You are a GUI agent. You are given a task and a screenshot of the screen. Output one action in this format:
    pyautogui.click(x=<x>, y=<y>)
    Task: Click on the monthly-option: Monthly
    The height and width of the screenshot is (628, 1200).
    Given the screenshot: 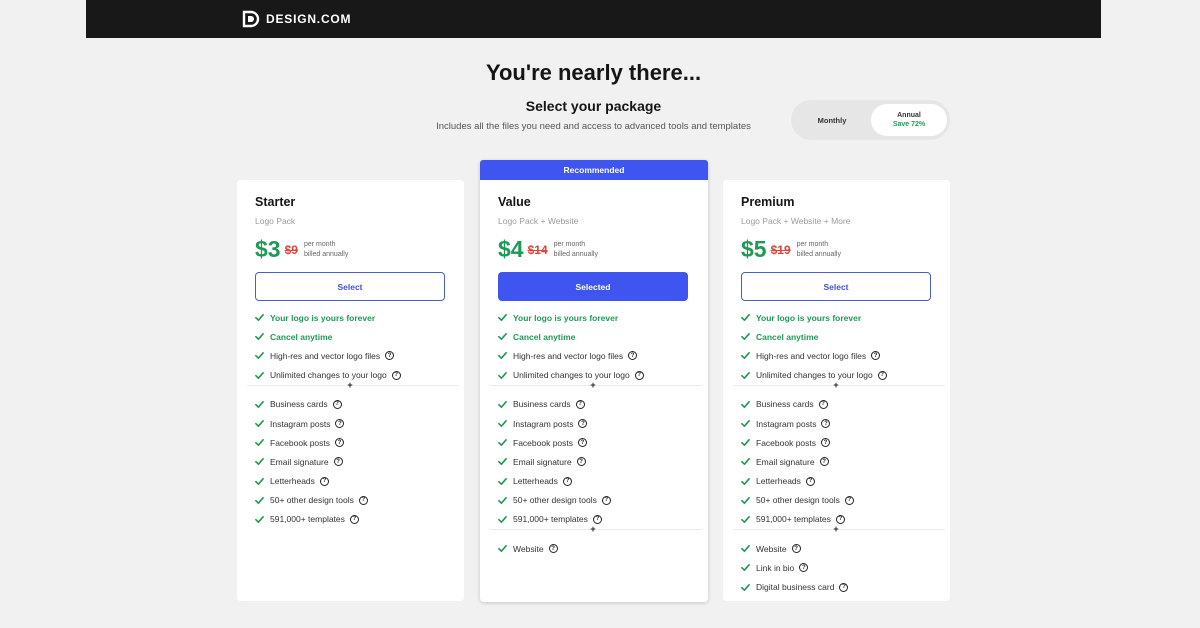 What is the action you would take?
    pyautogui.click(x=832, y=120)
    